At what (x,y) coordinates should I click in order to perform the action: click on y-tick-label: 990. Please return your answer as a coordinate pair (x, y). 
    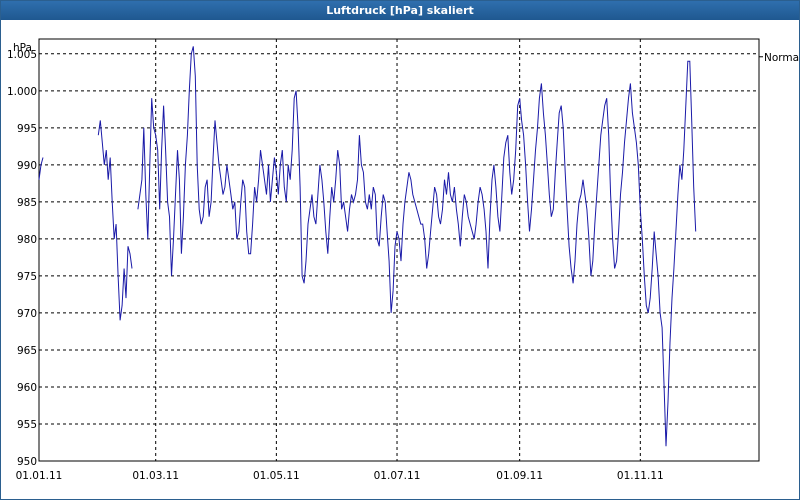
    Looking at the image, I should click on (27, 166).